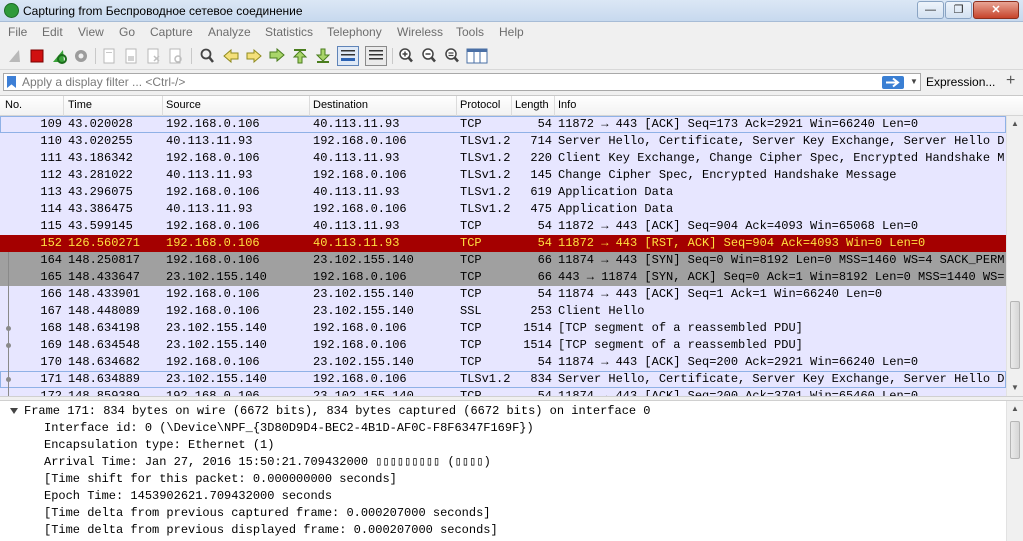 The width and height of the screenshot is (1023, 541). Describe the element at coordinates (930, 10) in the screenshot. I see `minimize-button: —` at that location.